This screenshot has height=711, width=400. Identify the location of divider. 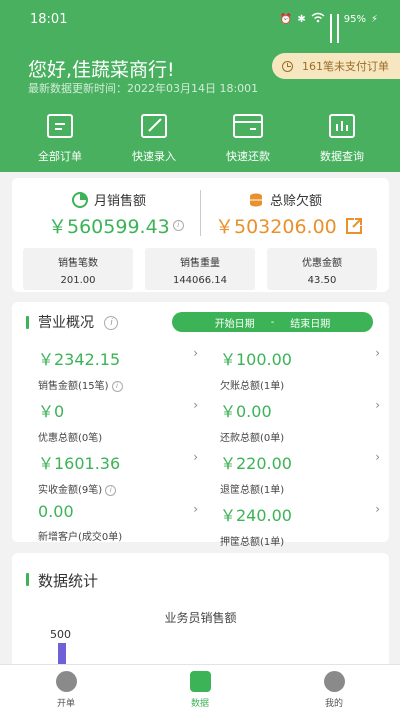
(200, 213).